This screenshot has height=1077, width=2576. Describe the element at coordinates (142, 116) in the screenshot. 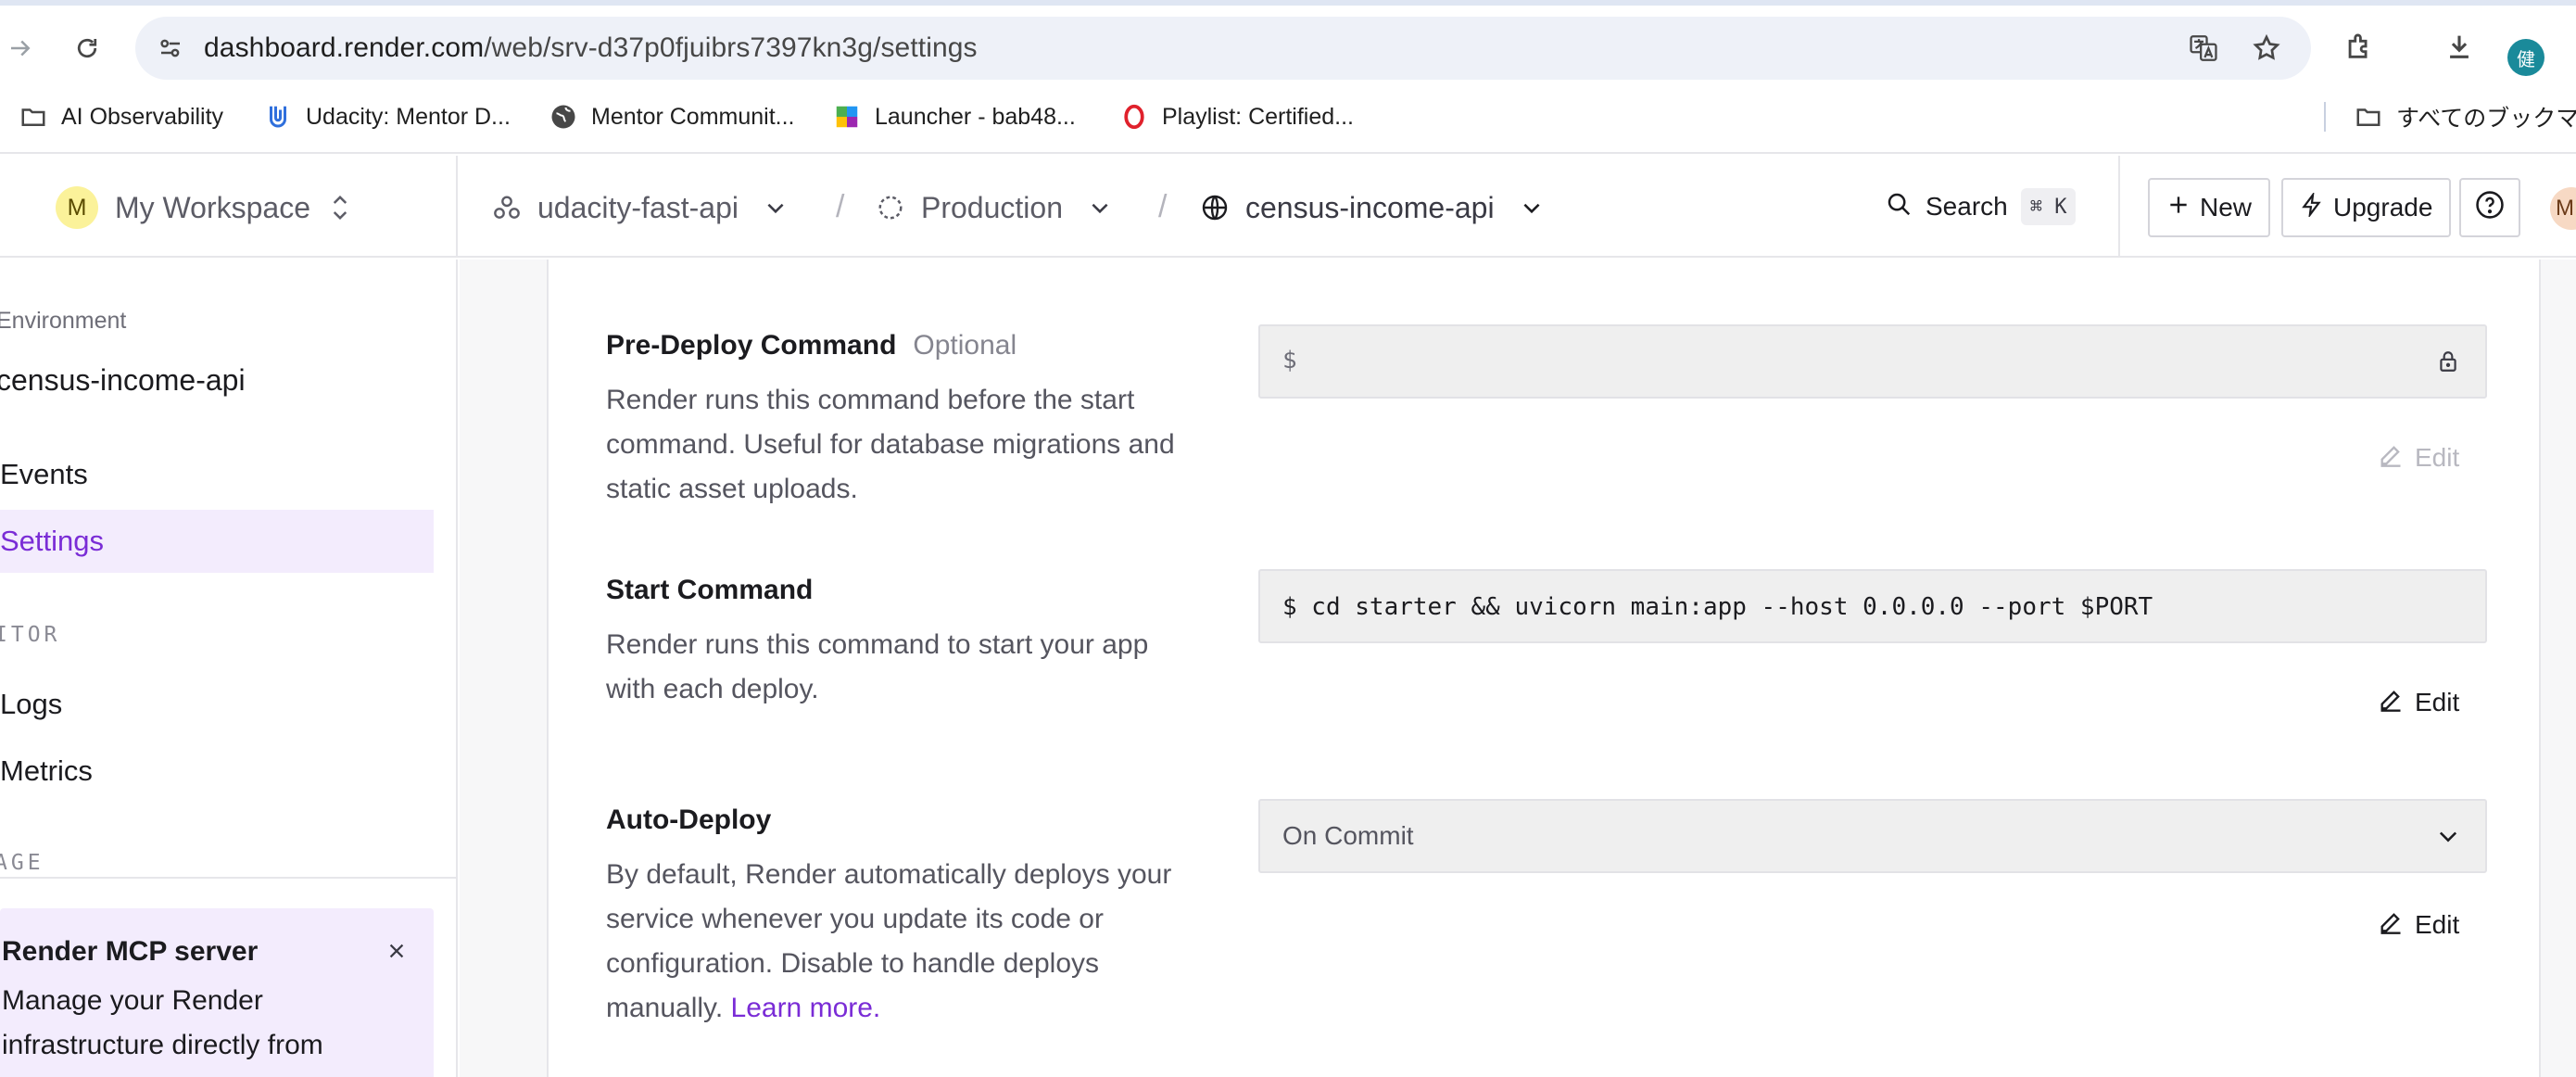

I see `bookmark-label: AI Observability` at that location.